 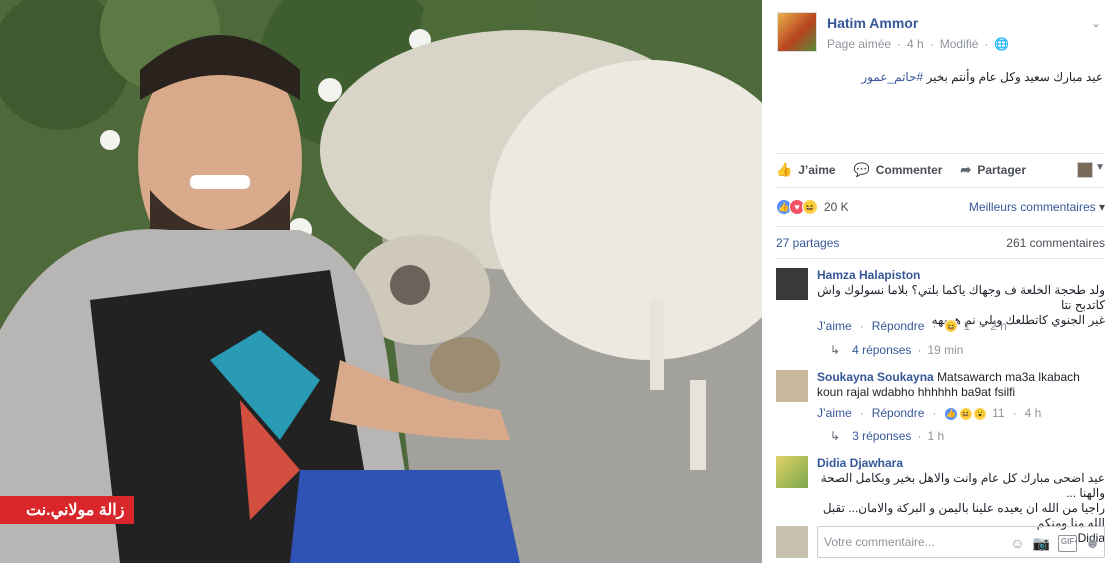 I want to click on globe-icon: 🌐, so click(x=1002, y=44).